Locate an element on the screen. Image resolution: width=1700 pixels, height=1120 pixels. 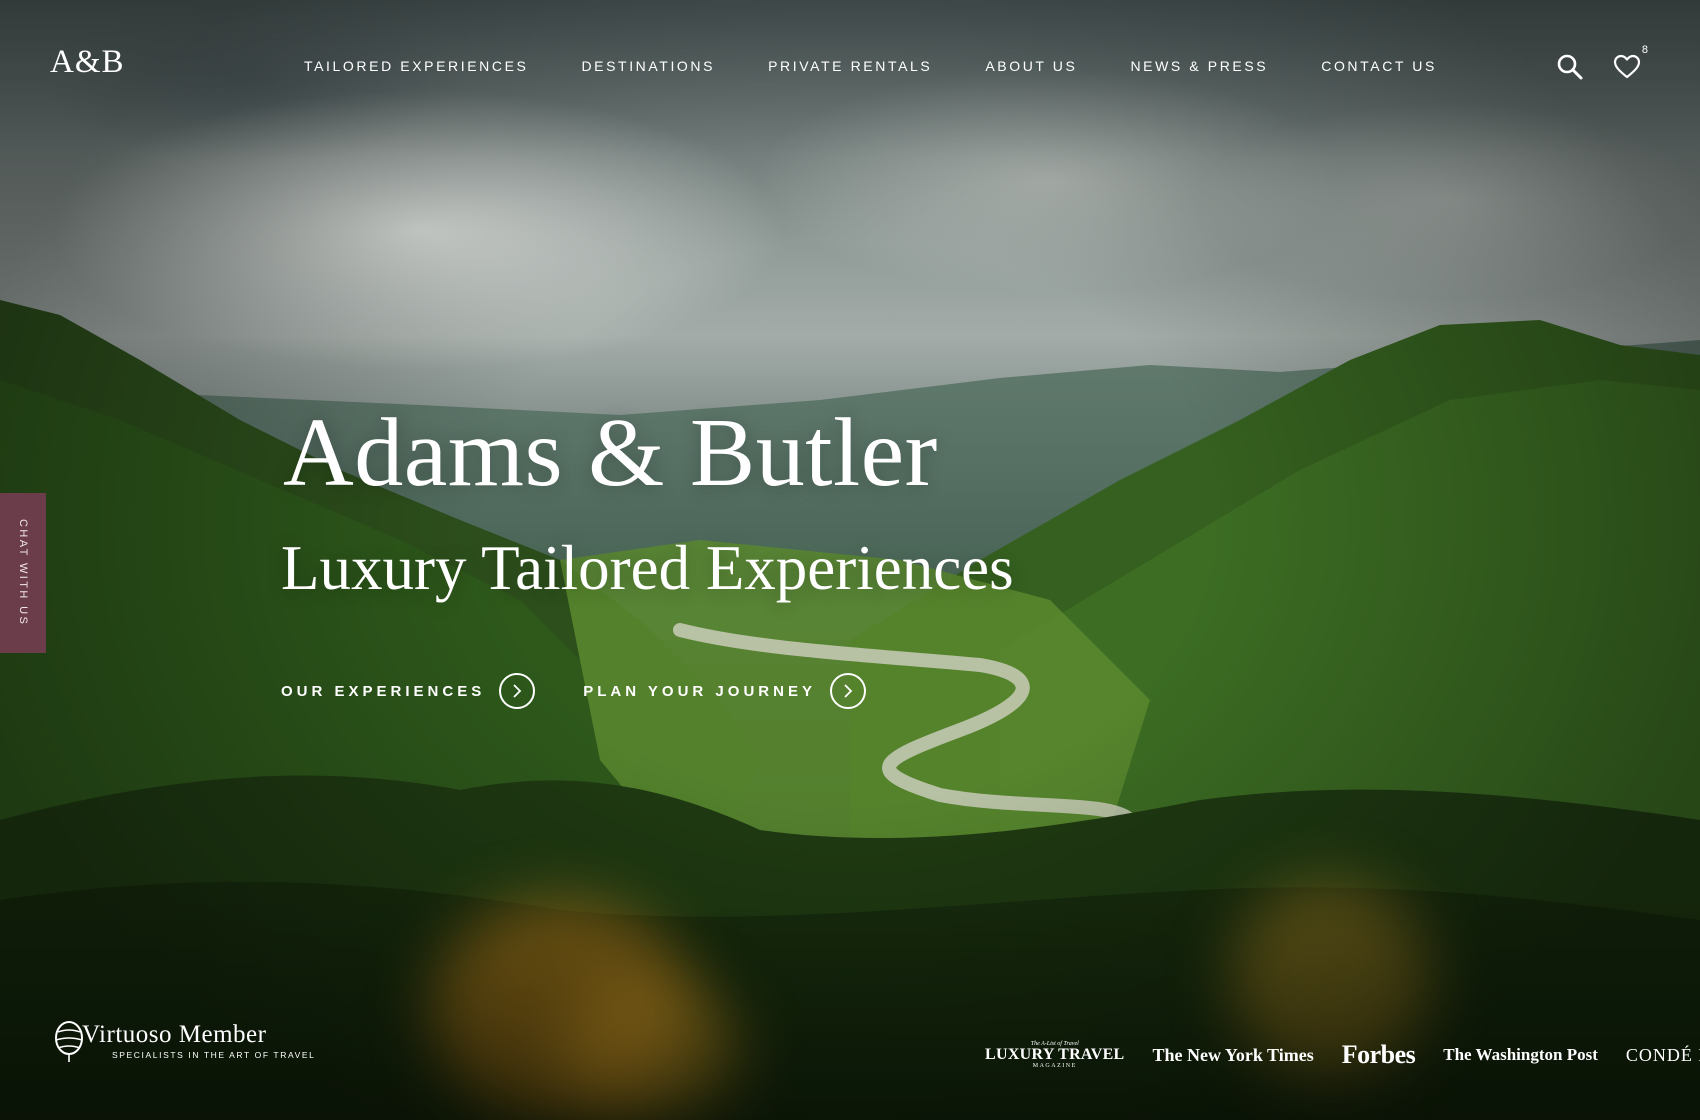
chat-with-us-tab: CHAT WITH US is located at coordinates (23, 573).